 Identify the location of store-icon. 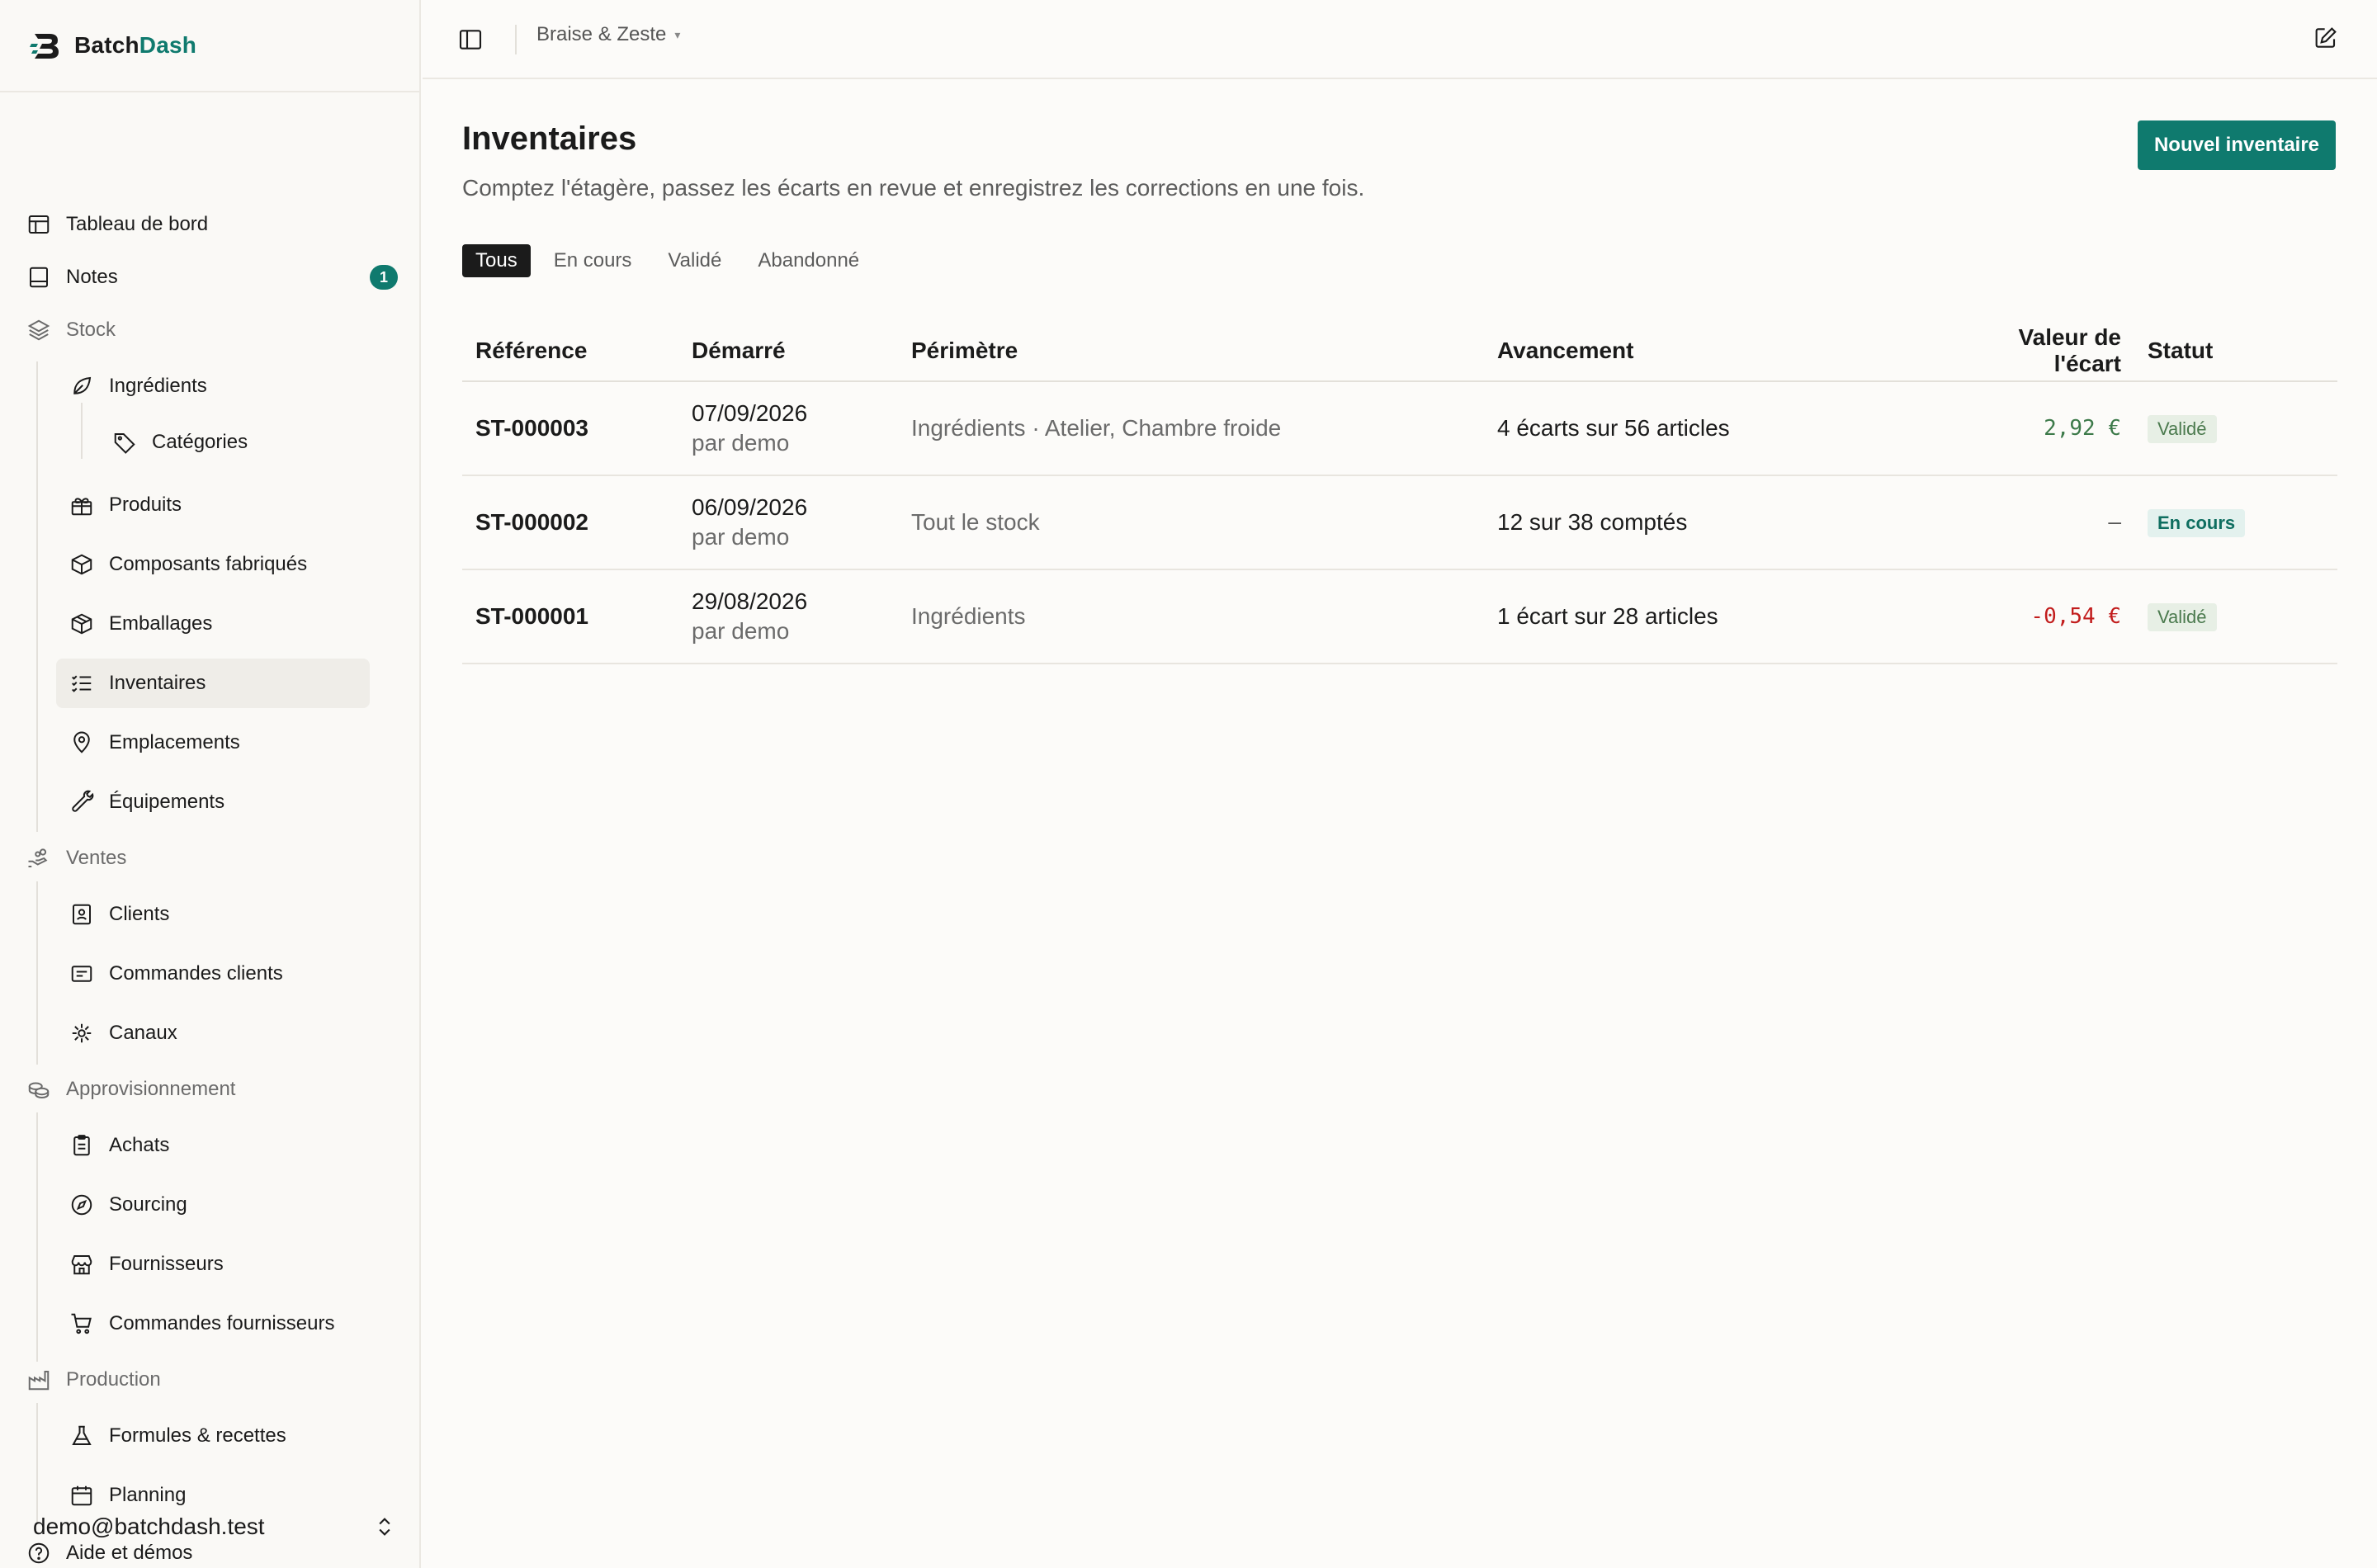
(81, 1265).